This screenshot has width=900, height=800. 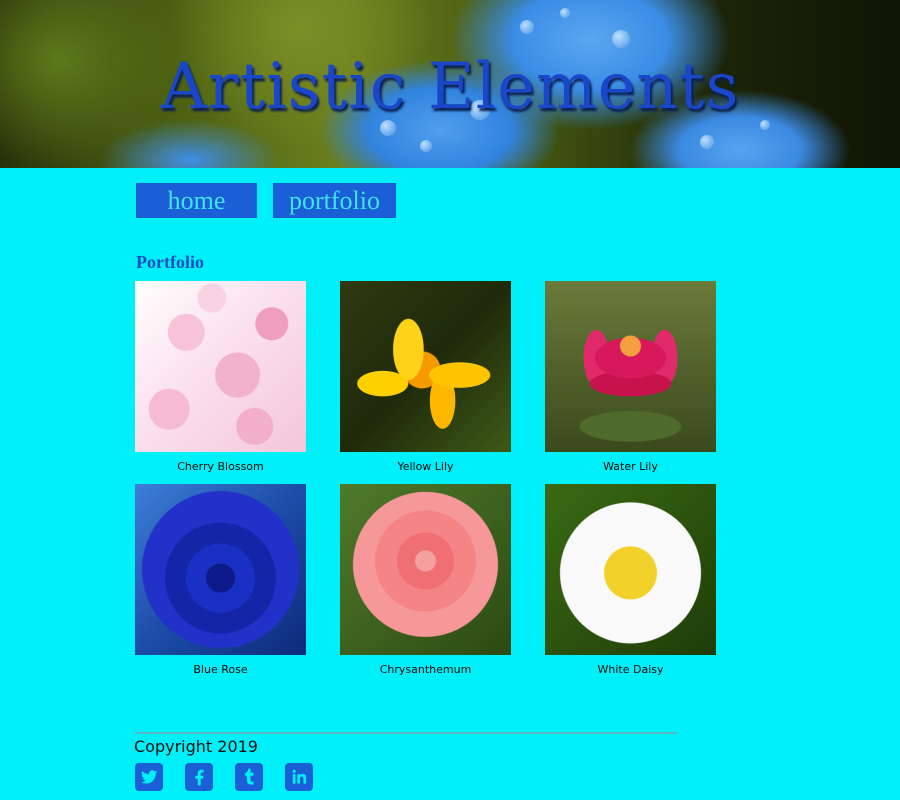 I want to click on gallery-item-chrysanthemum: Chrysanthemum, so click(x=425, y=580).